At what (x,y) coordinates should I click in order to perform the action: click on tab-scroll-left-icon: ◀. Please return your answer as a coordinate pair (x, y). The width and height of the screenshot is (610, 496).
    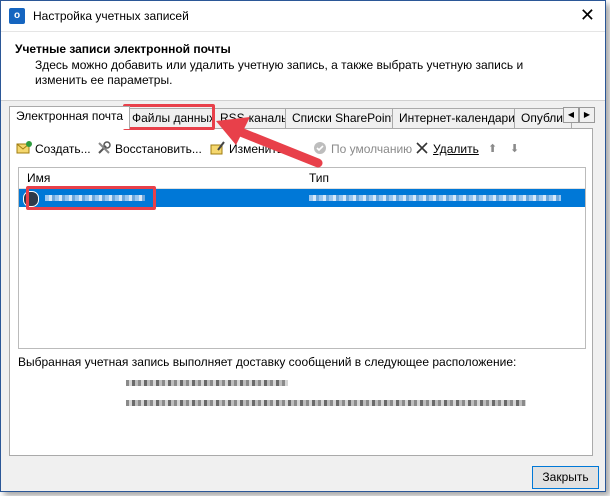
    Looking at the image, I should click on (571, 115).